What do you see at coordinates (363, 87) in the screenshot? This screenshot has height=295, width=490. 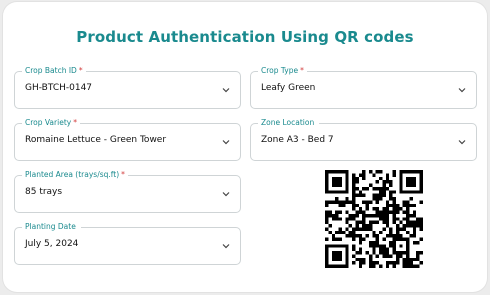 I see `crop-type-select: Crop Type * Leafy Green` at bounding box center [363, 87].